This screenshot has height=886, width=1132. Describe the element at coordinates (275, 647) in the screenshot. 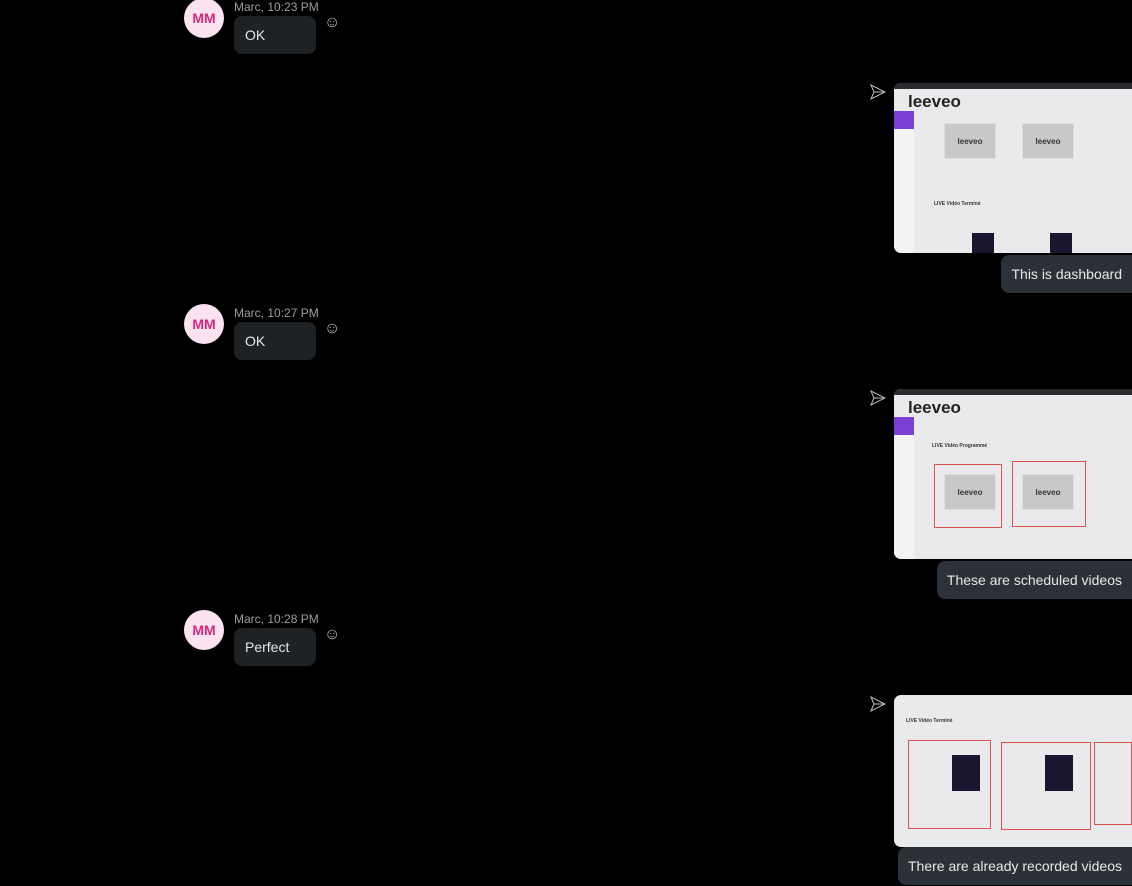

I see `message-bubble: Perfect` at that location.